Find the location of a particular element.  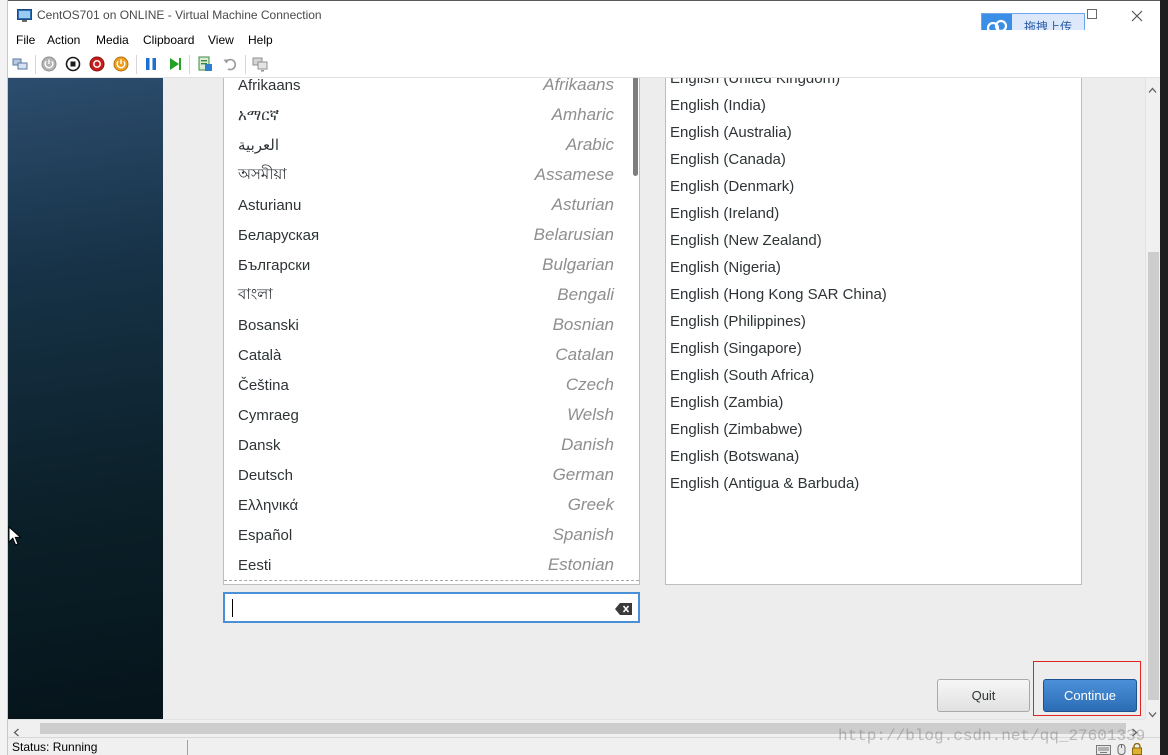

menu-action: Action is located at coordinates (63, 40).